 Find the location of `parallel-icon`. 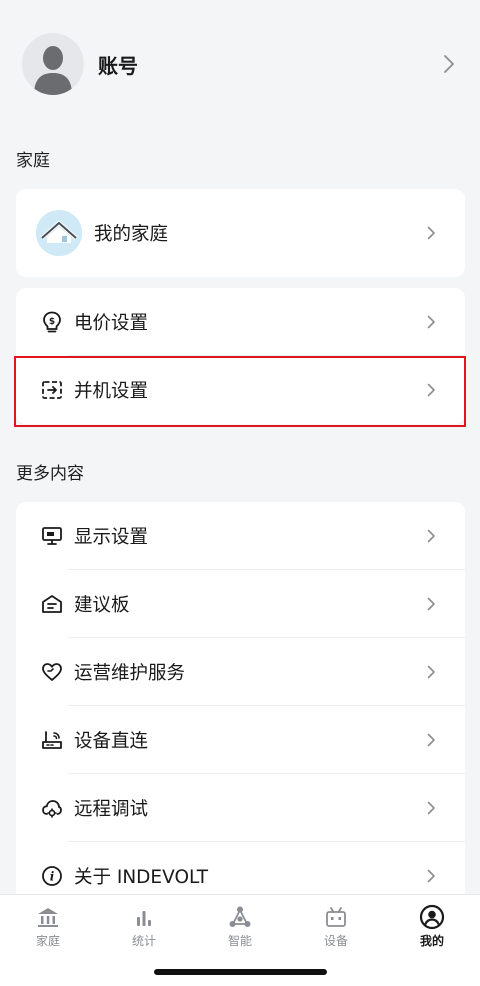

parallel-icon is located at coordinates (52, 390).